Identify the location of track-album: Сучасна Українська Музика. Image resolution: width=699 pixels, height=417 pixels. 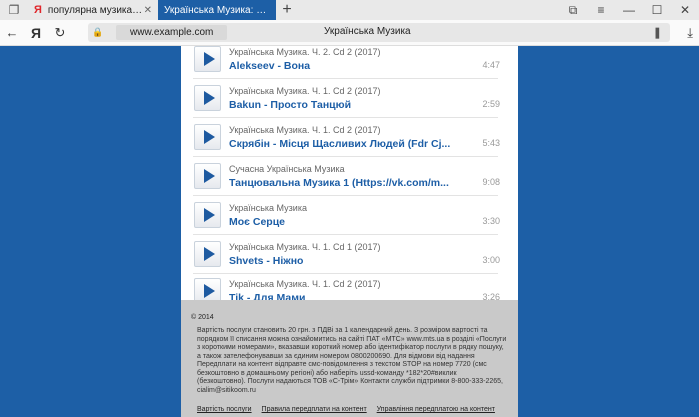
(287, 169).